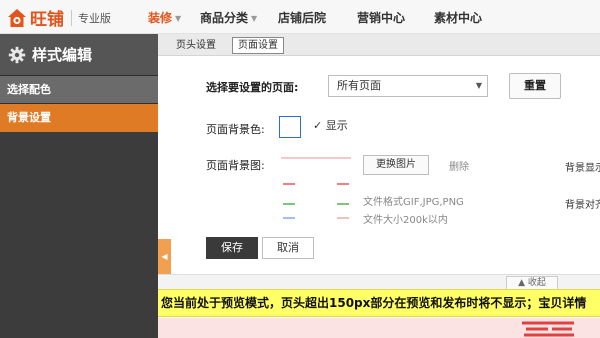 This screenshot has height=338, width=600. Describe the element at coordinates (160, 18) in the screenshot. I see `nav-decorate-label: 装修` at that location.